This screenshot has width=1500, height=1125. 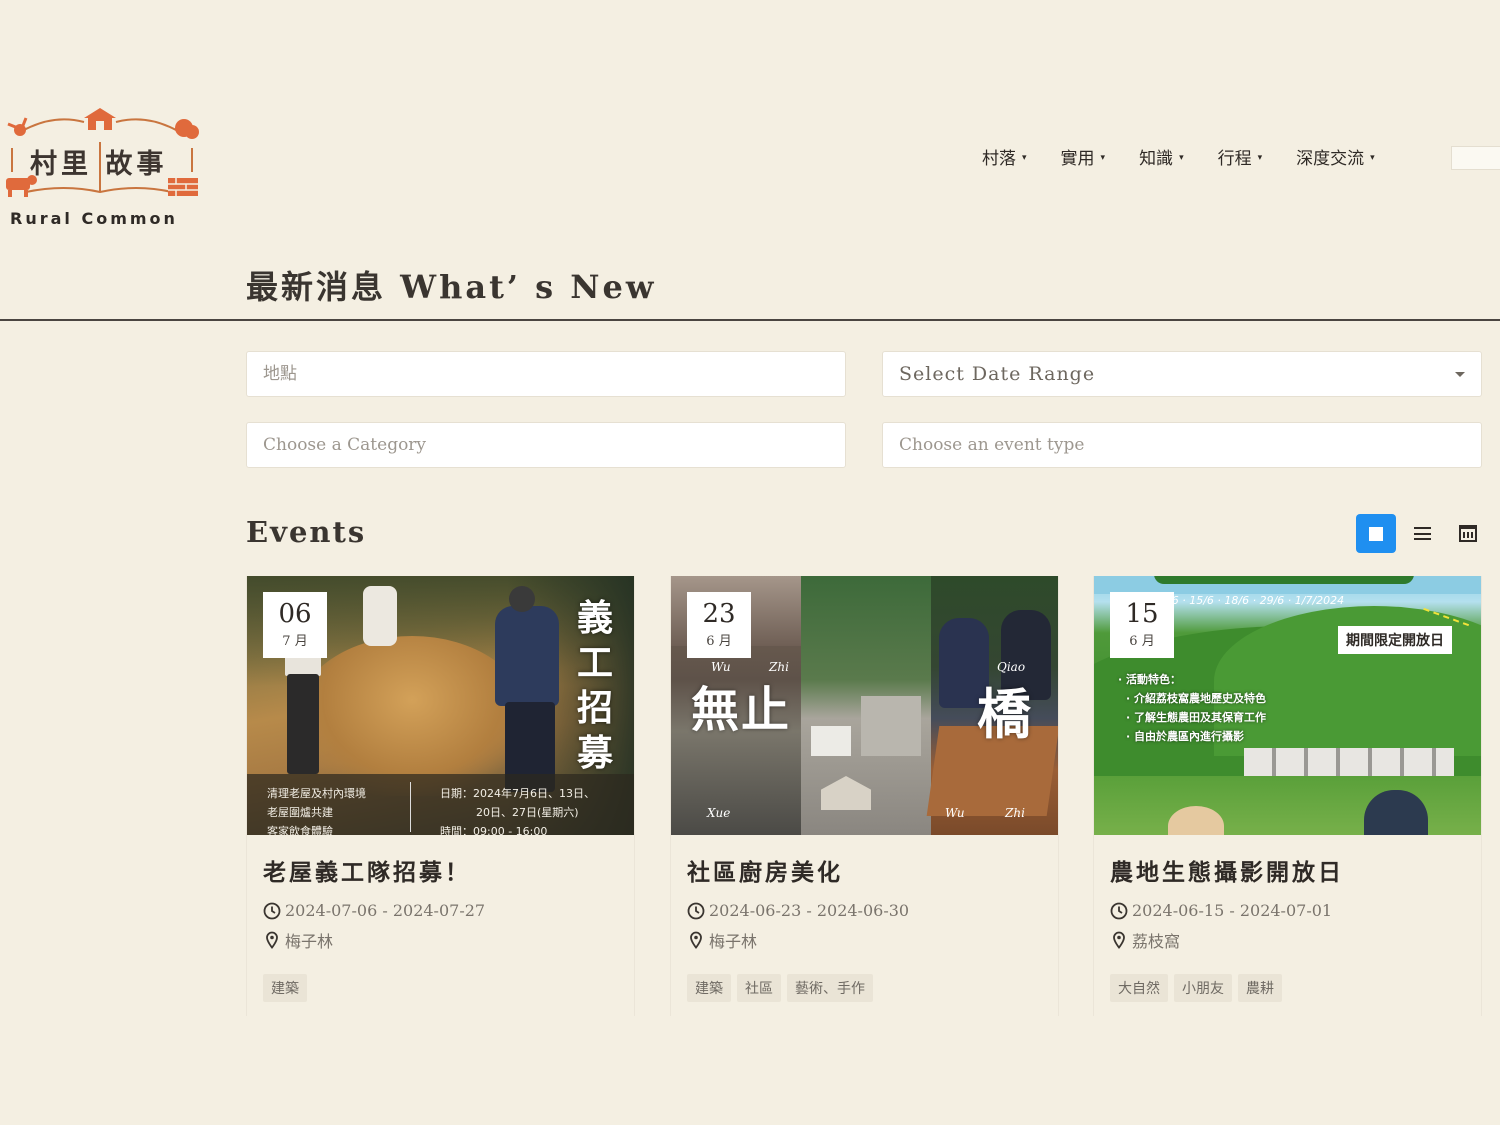 What do you see at coordinates (517, 793) in the screenshot?
I see `image-text: 日期：2024年7月6日、13日、` at bounding box center [517, 793].